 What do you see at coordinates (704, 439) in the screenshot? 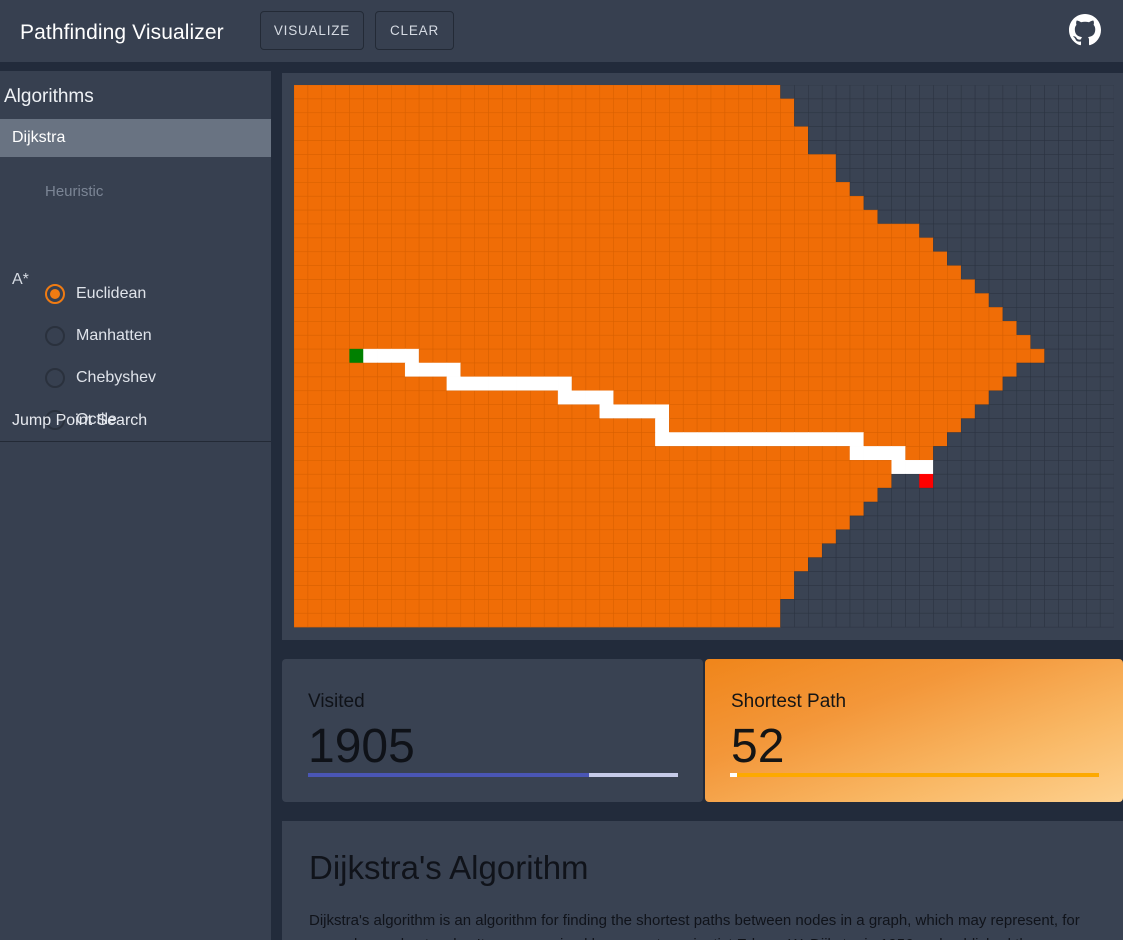
I see `path-cell` at bounding box center [704, 439].